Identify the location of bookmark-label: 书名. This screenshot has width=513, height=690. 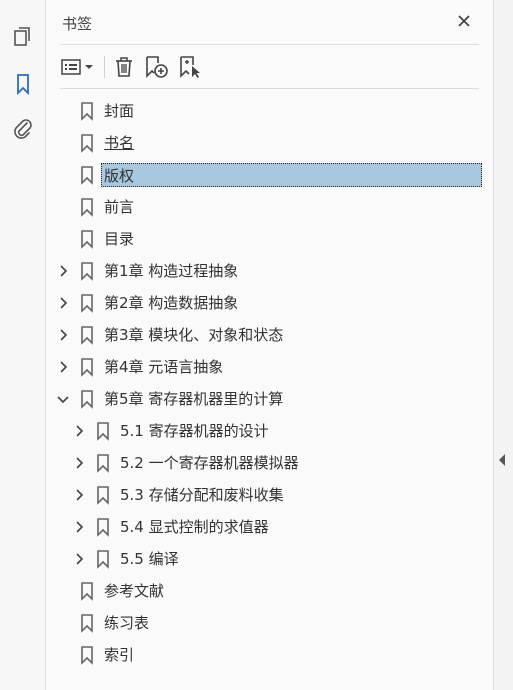
(119, 143).